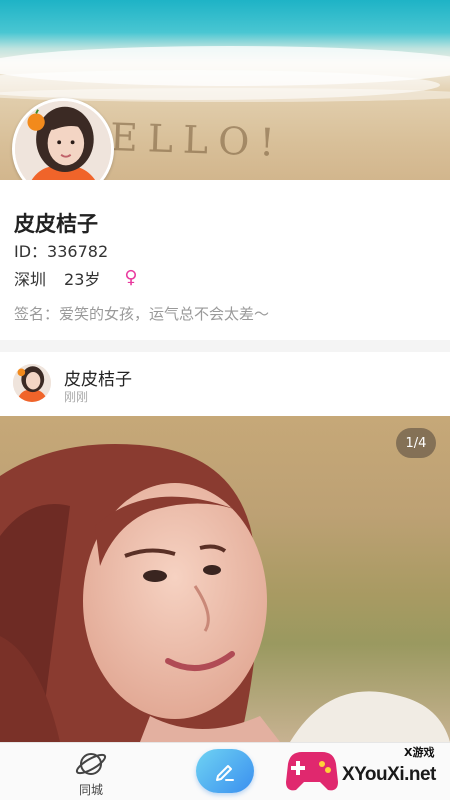 Image resolution: width=450 pixels, height=800 pixels. Describe the element at coordinates (56, 224) in the screenshot. I see `profile-nickname: 皮皮桔子` at that location.